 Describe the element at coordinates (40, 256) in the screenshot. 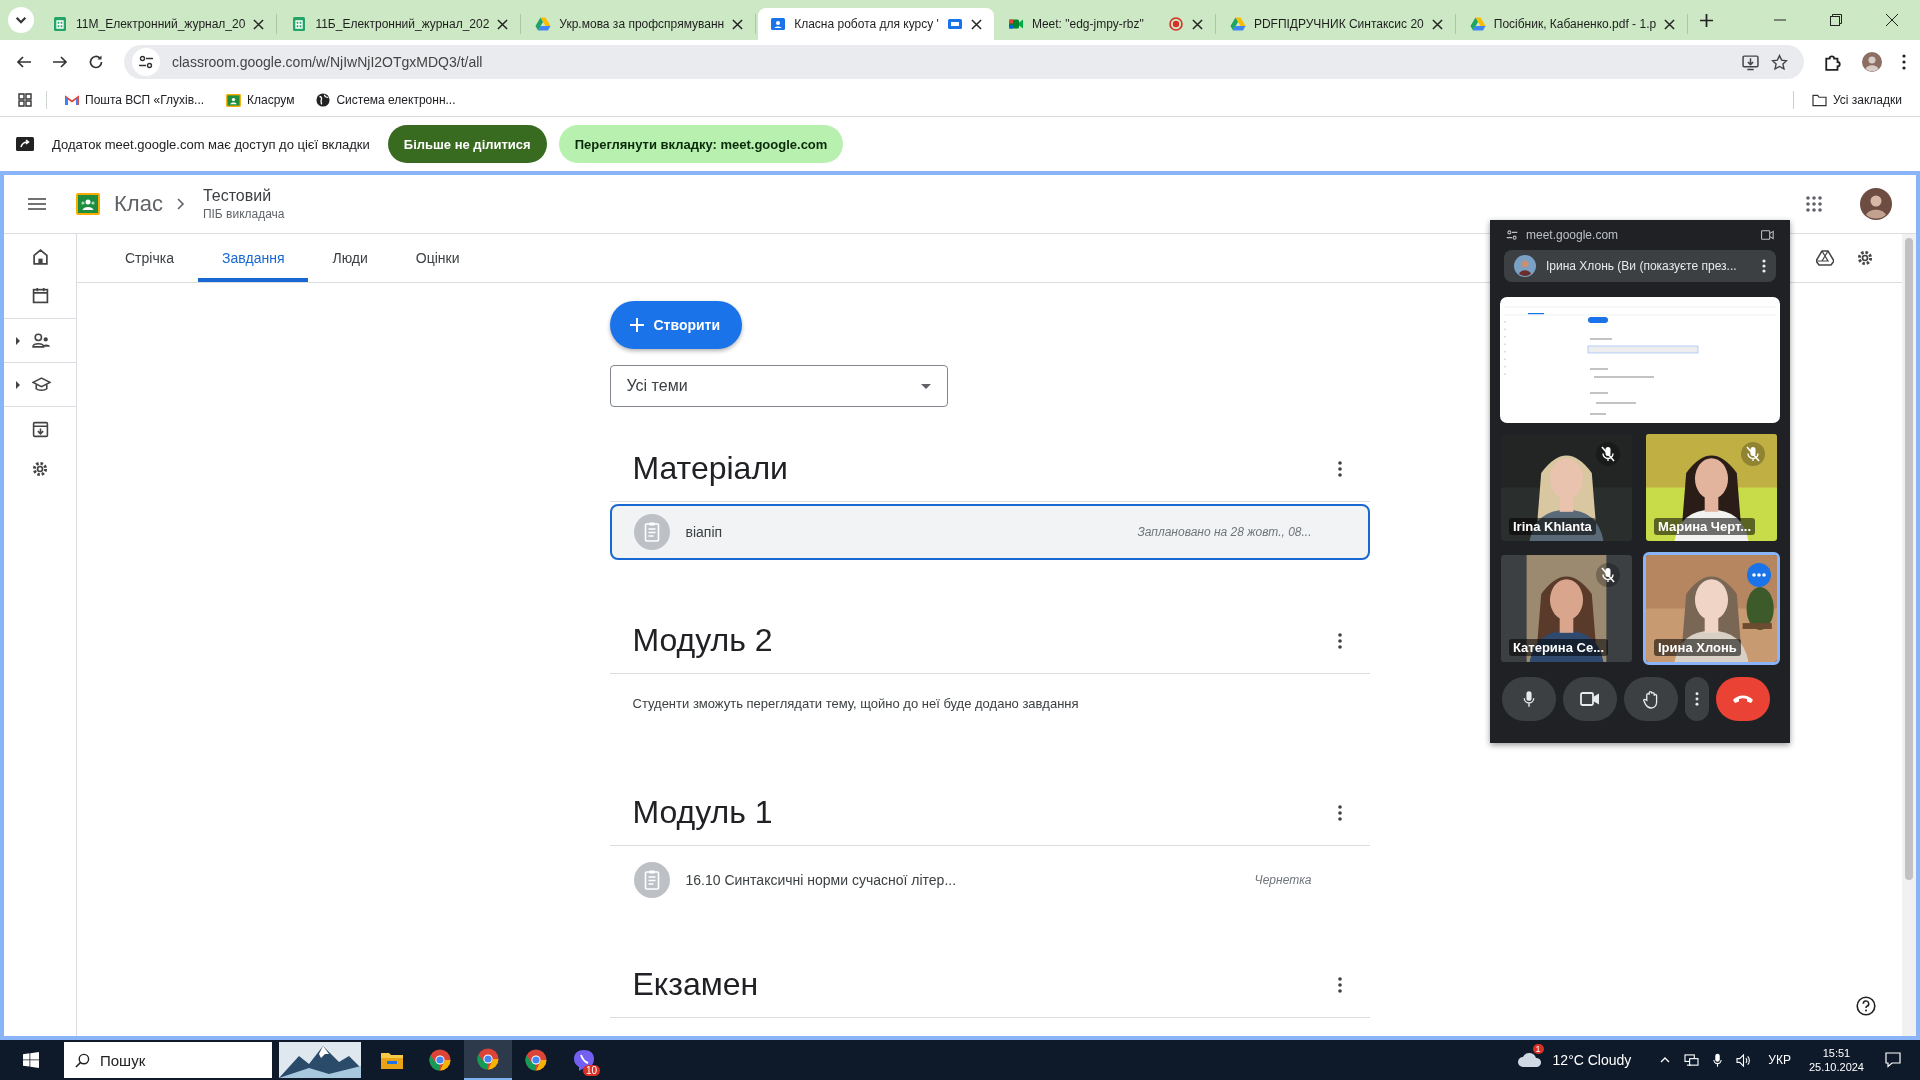

I see `home-icon` at that location.